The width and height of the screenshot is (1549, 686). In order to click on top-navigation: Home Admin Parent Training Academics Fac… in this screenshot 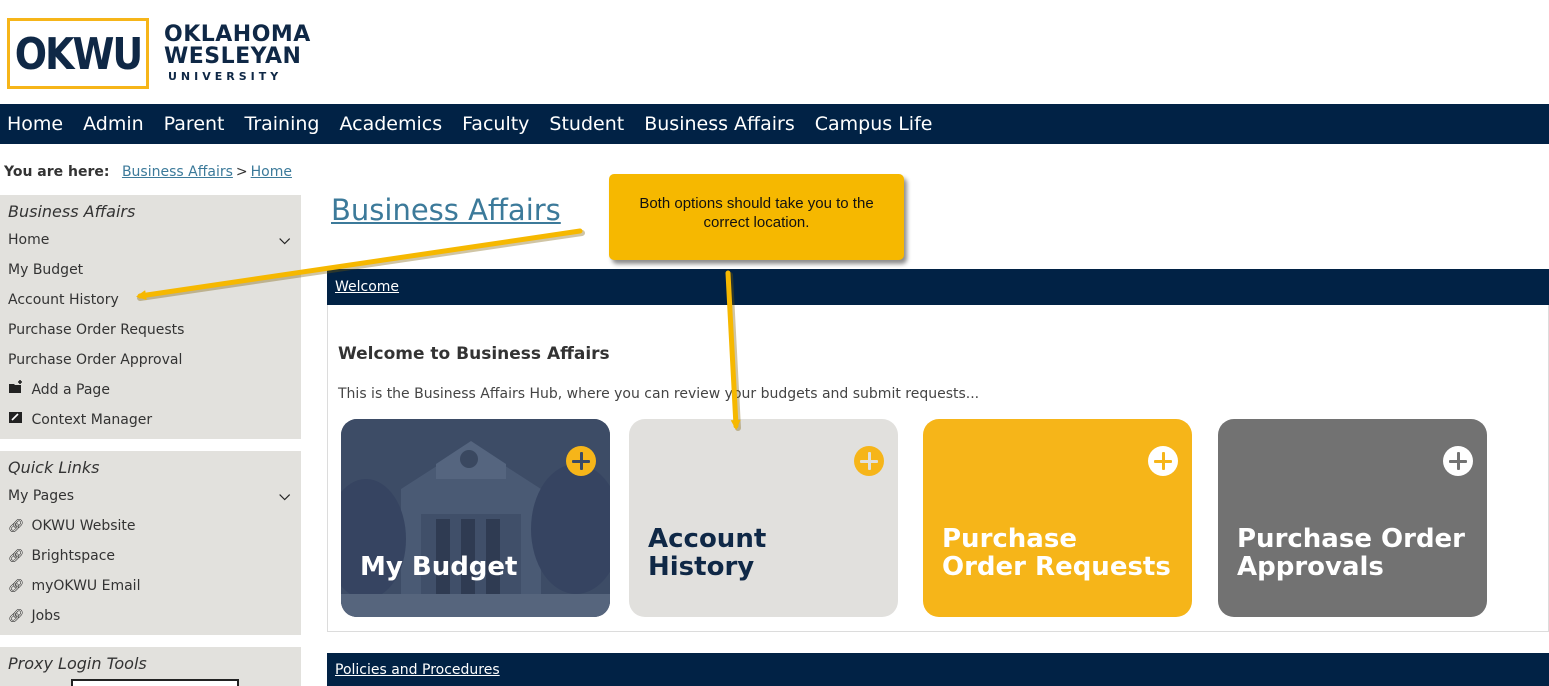, I will do `click(774, 124)`.